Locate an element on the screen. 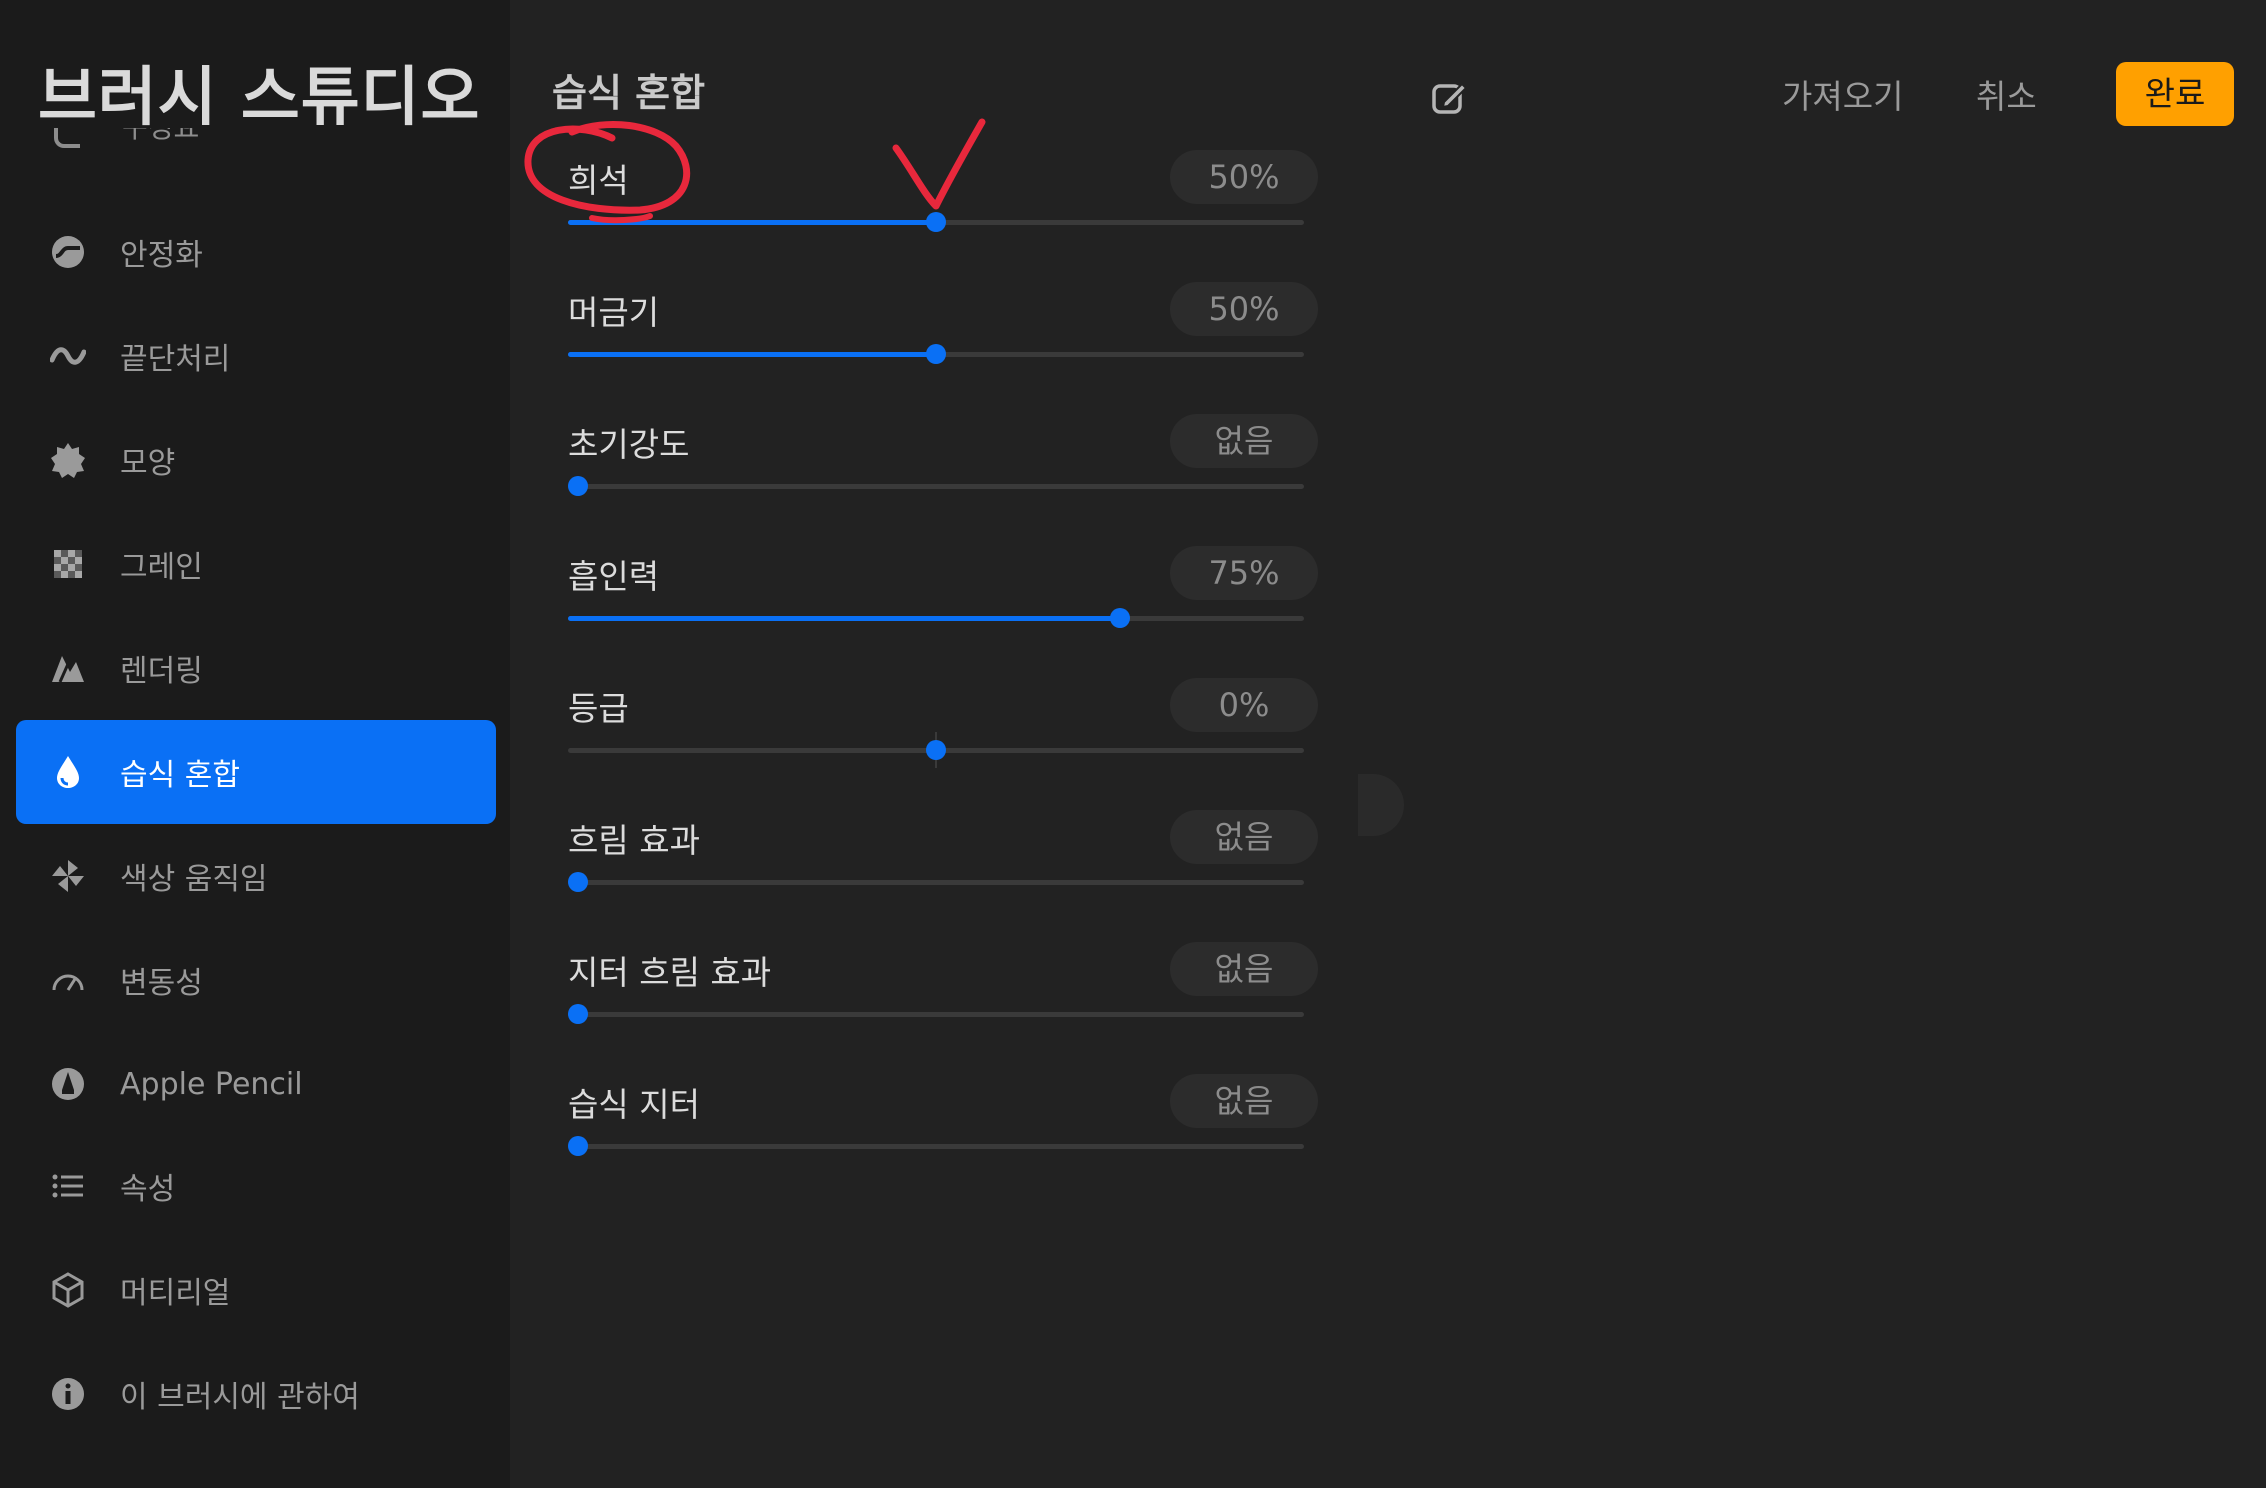  setting-wet-jitter: 습식 지터 없음 is located at coordinates (934, 1136).